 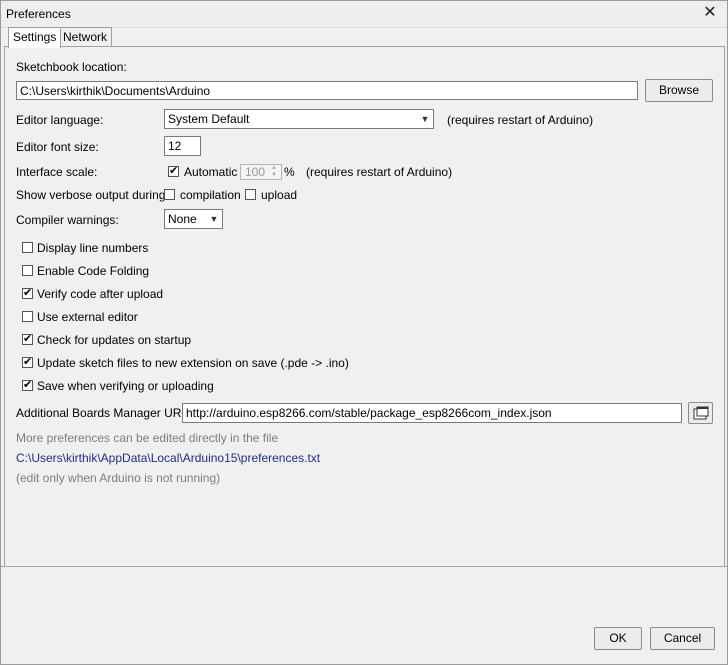 I want to click on language-restart-note: (requires restart of Arduino), so click(x=520, y=120).